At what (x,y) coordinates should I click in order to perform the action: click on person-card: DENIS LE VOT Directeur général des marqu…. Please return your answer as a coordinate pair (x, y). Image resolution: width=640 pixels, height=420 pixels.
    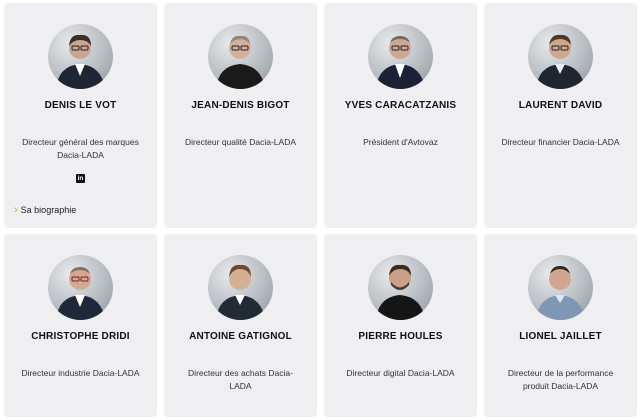
    Looking at the image, I should click on (80, 115).